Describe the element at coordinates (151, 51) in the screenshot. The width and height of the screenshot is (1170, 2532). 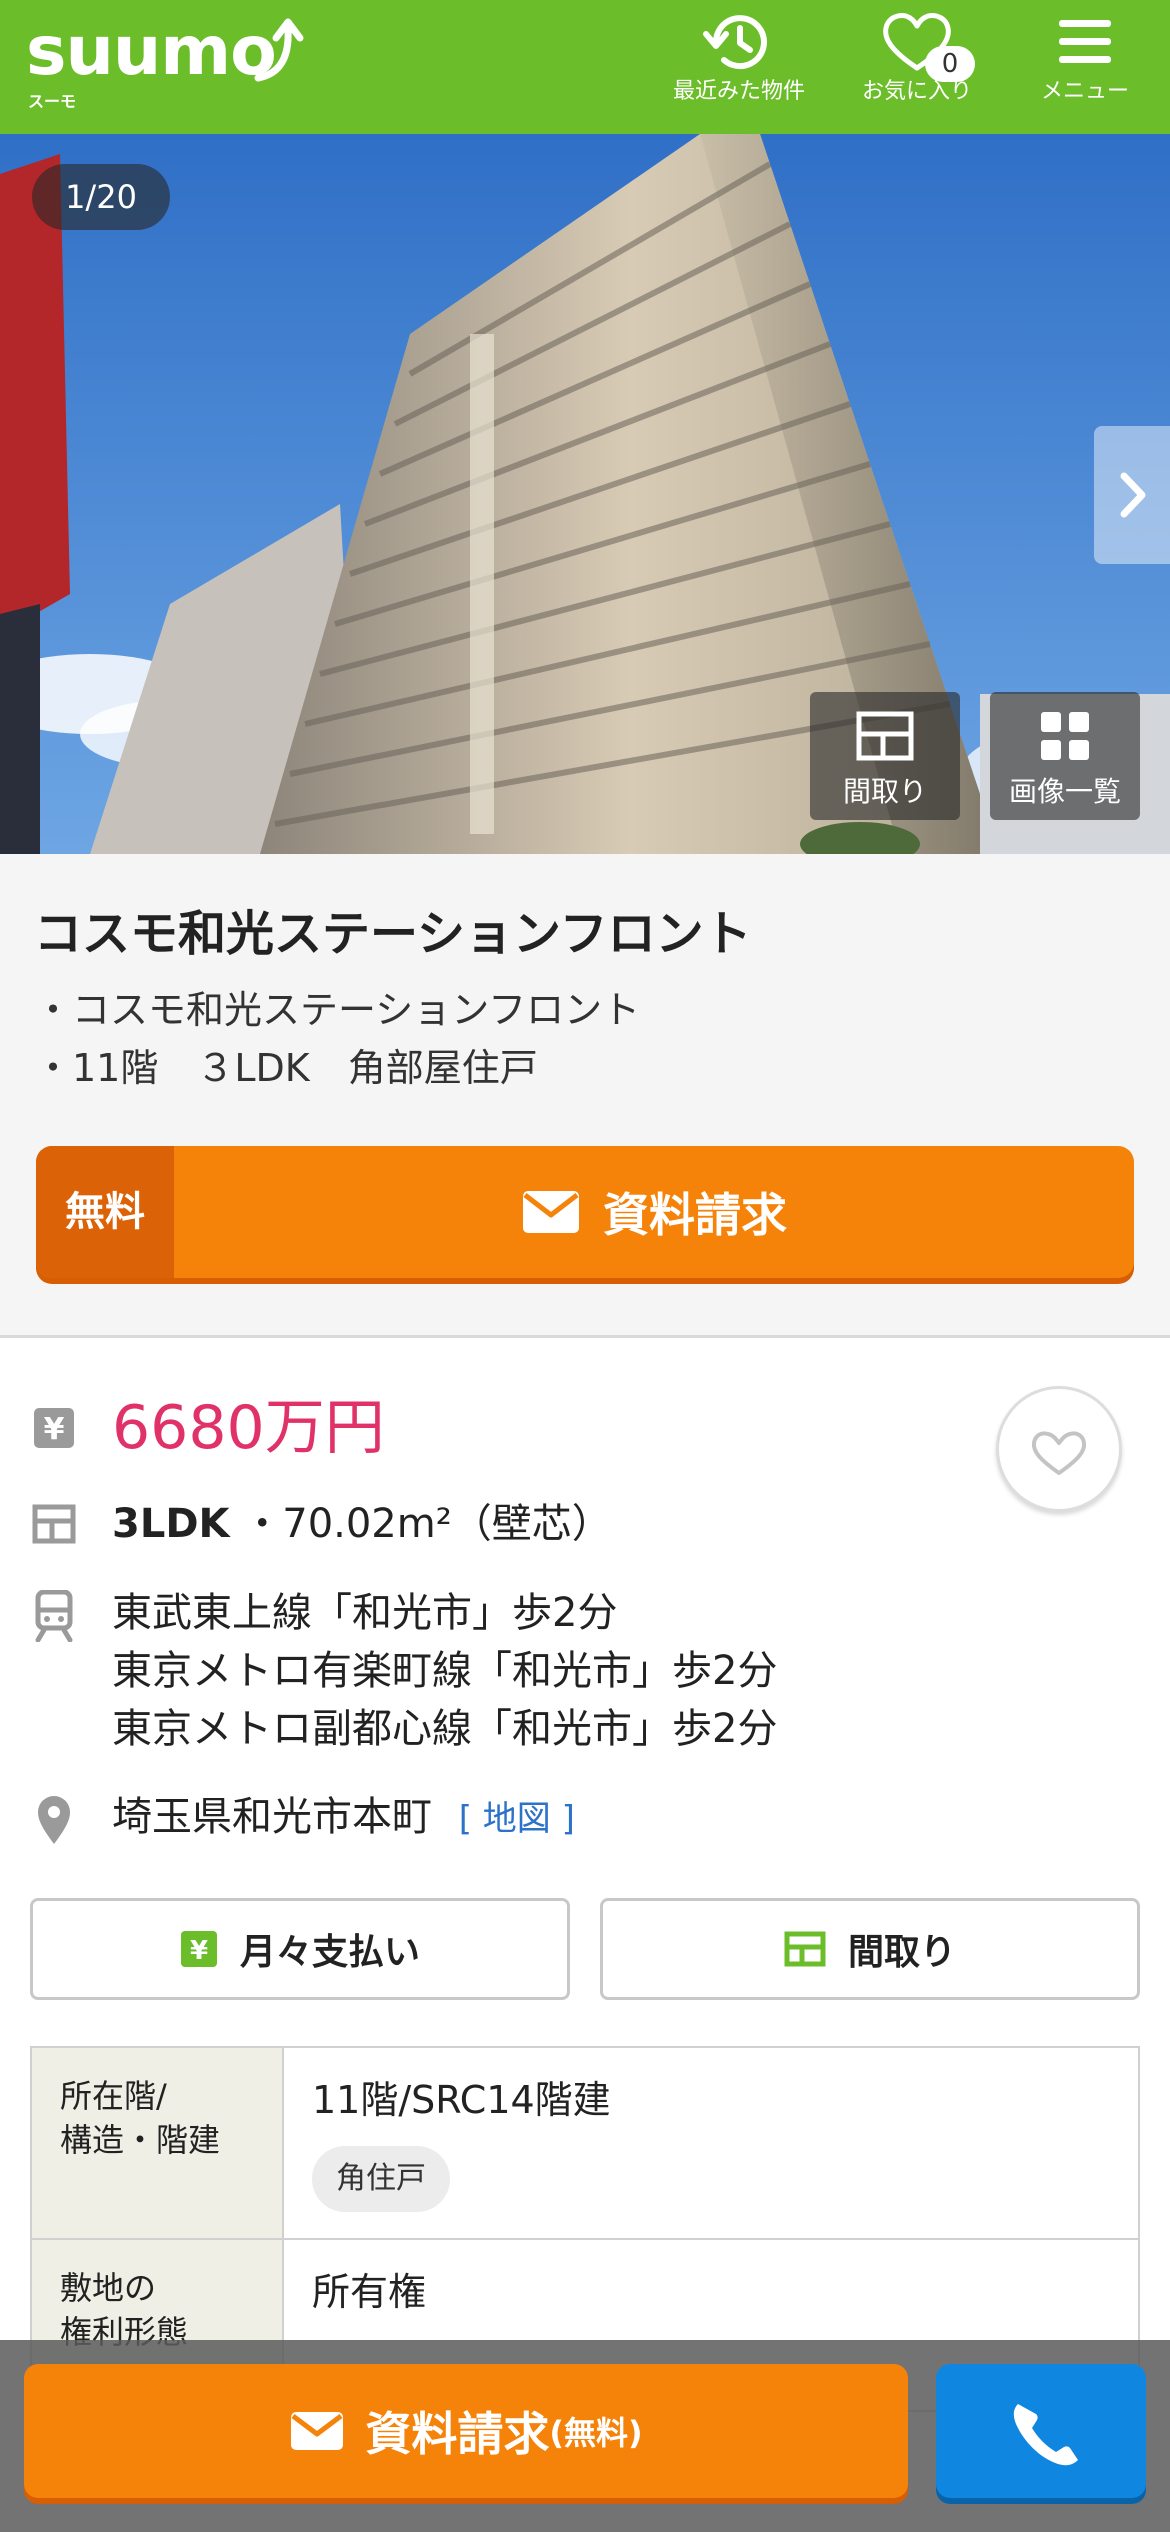
I see `logo-text: suumo` at that location.